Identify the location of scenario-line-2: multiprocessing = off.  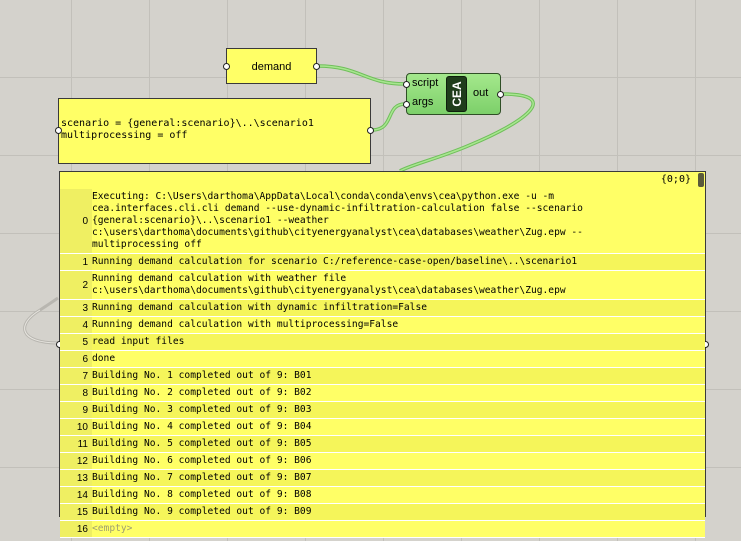
(124, 135).